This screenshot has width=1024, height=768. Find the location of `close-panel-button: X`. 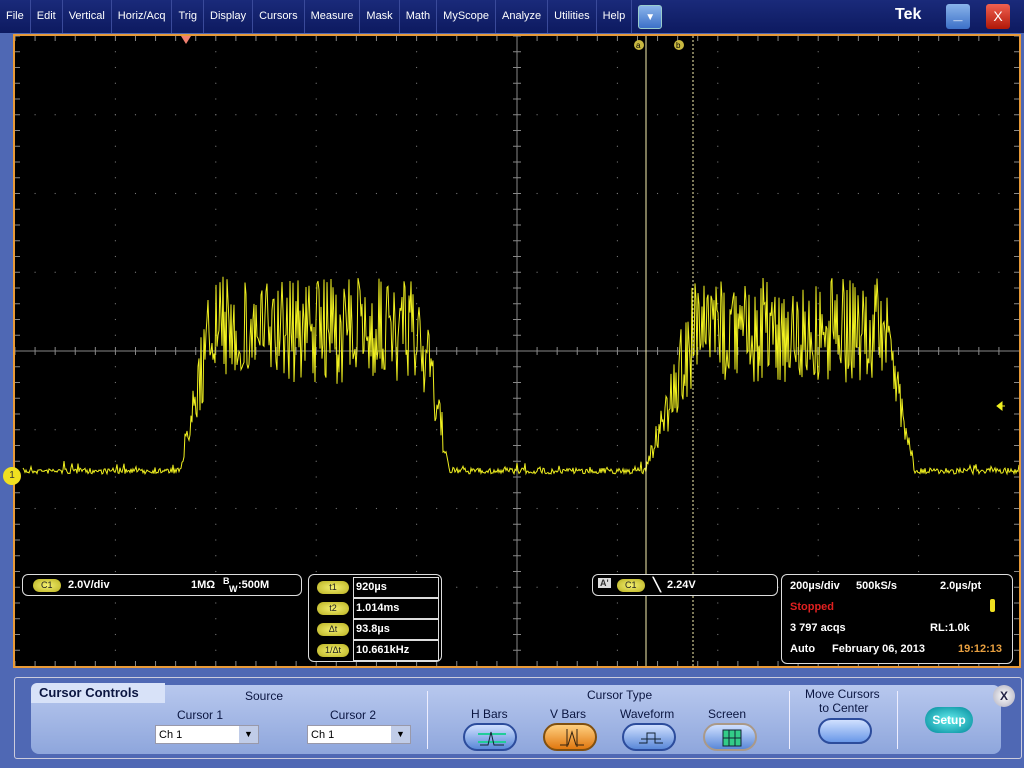

close-panel-button: X is located at coordinates (1004, 696).